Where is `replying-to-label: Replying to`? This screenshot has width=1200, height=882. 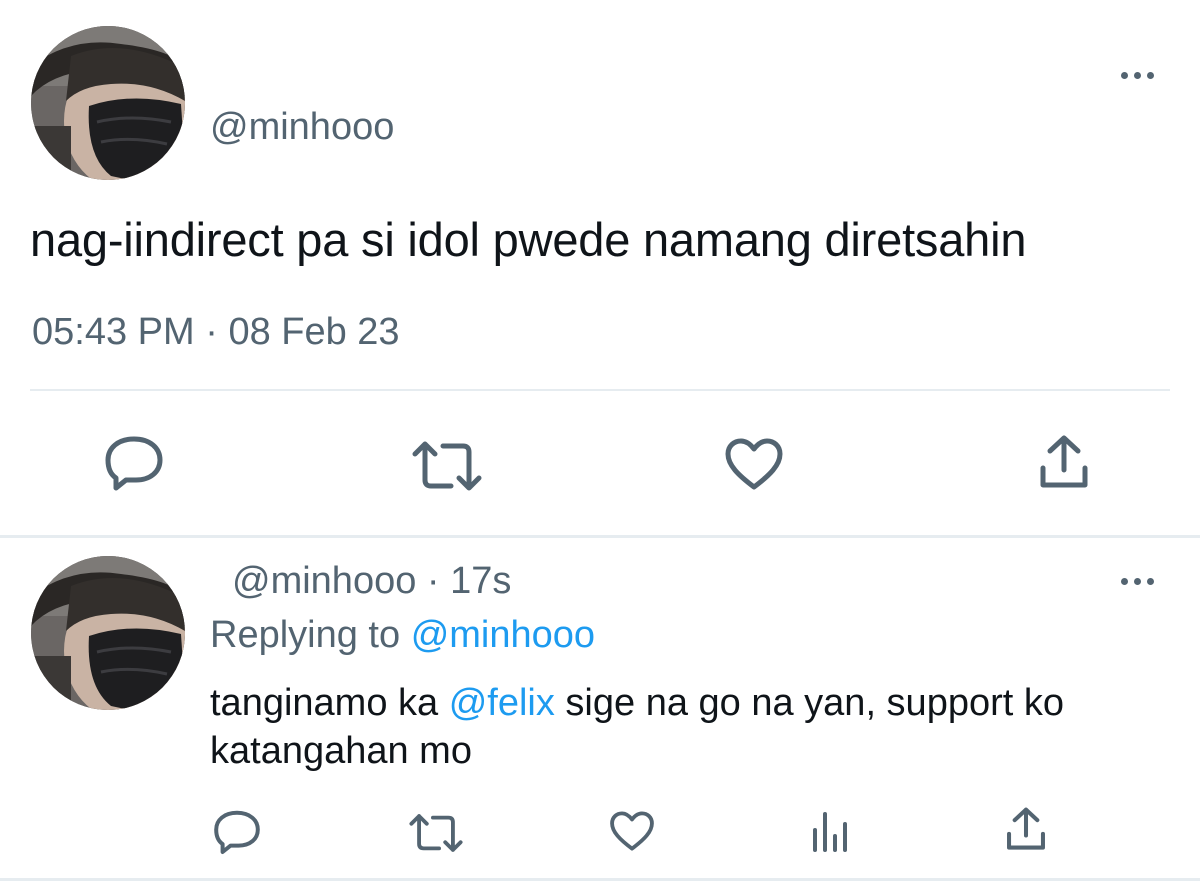 replying-to-label: Replying to is located at coordinates (305, 635).